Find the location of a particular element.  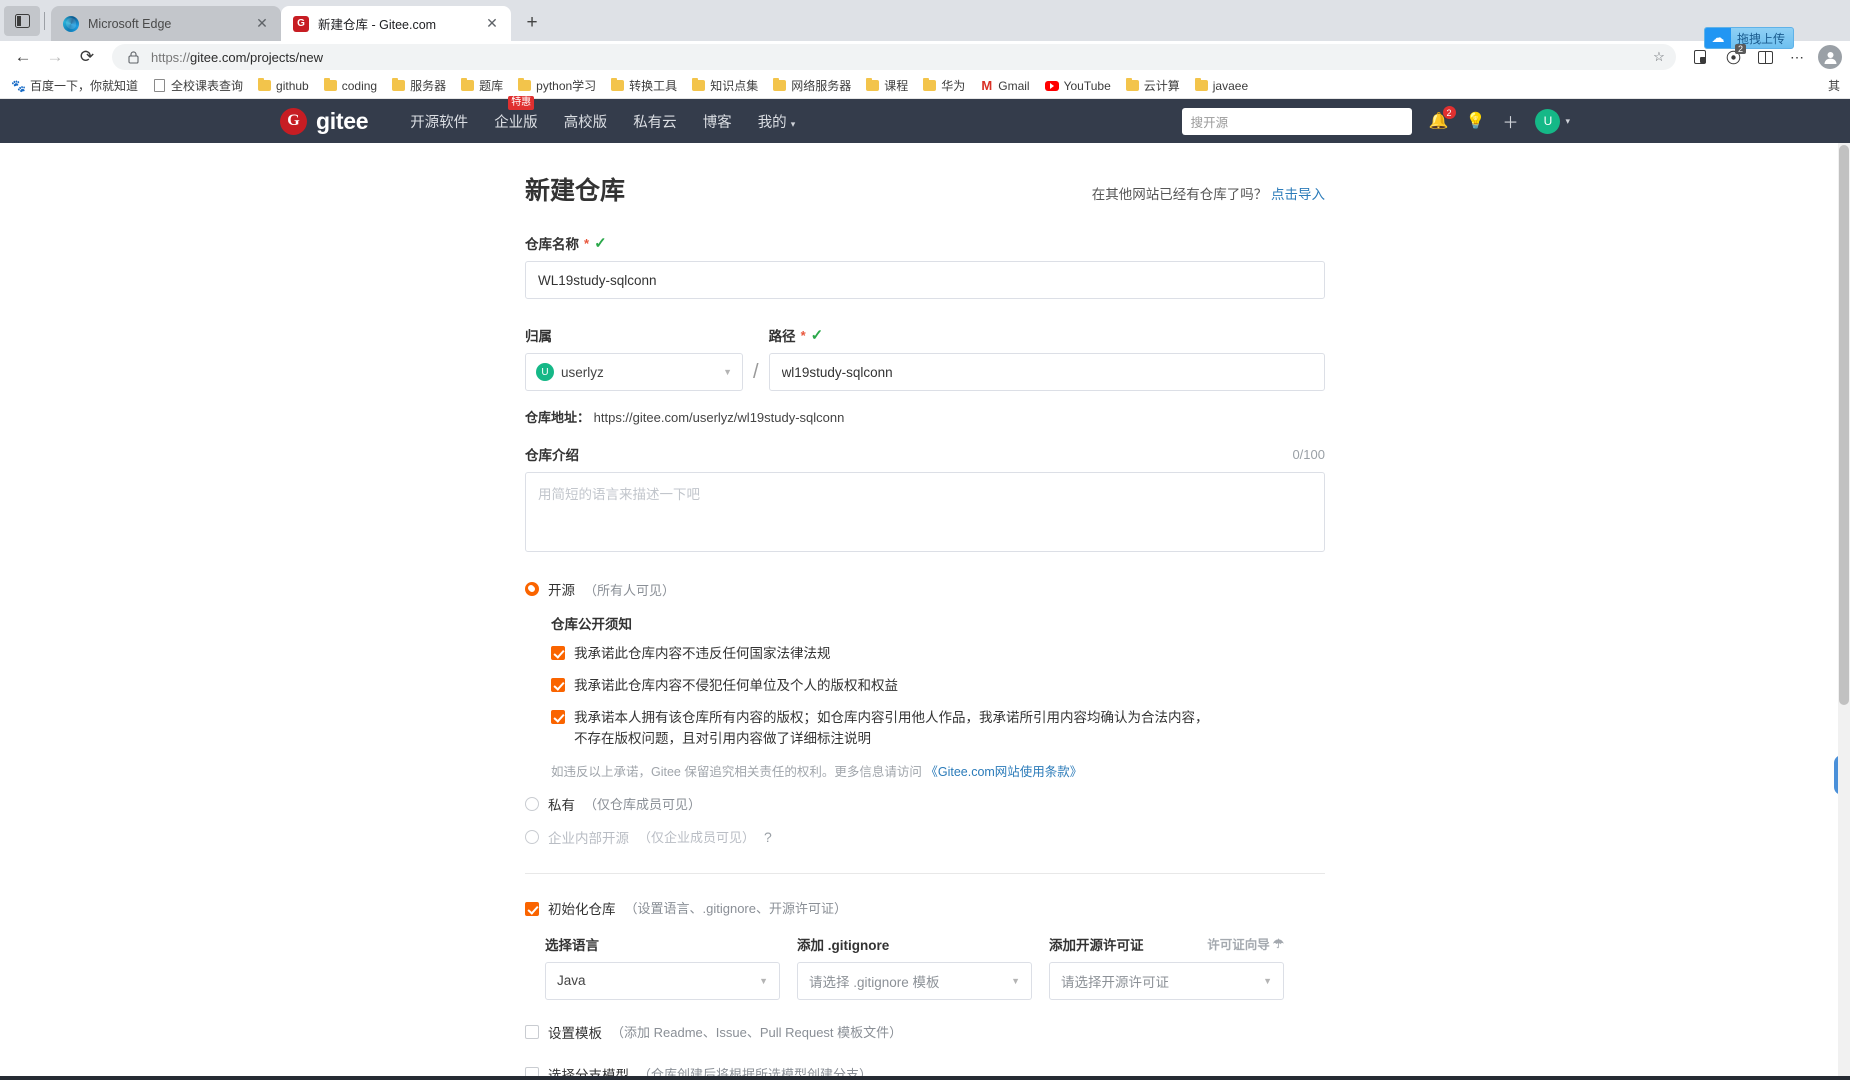

address-bar: https://gitee.com/projects/new ☆ is located at coordinates (894, 57).